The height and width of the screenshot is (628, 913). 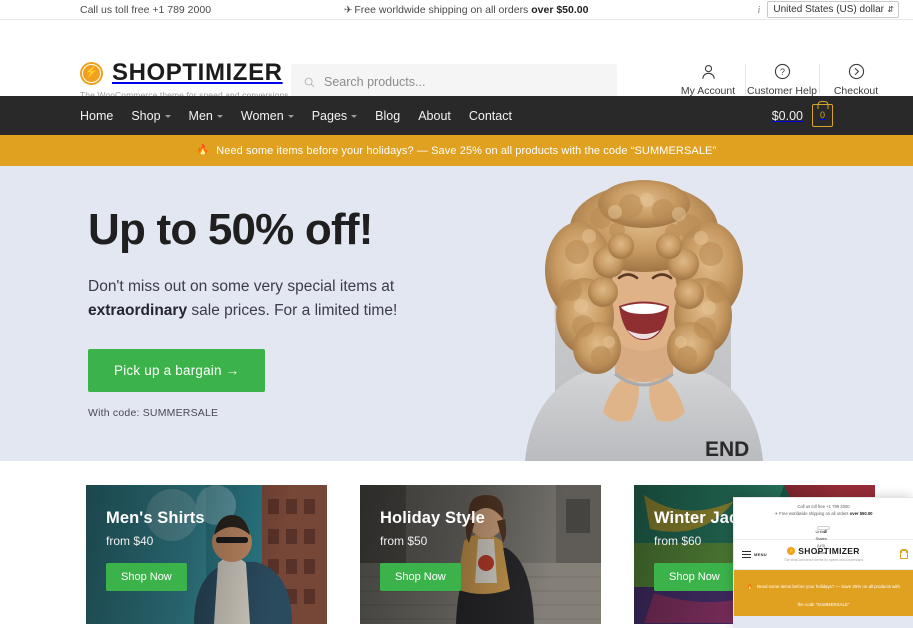 What do you see at coordinates (292, 311) in the screenshot?
I see `hero-sub-part2: sale prices. For a limited time!` at bounding box center [292, 311].